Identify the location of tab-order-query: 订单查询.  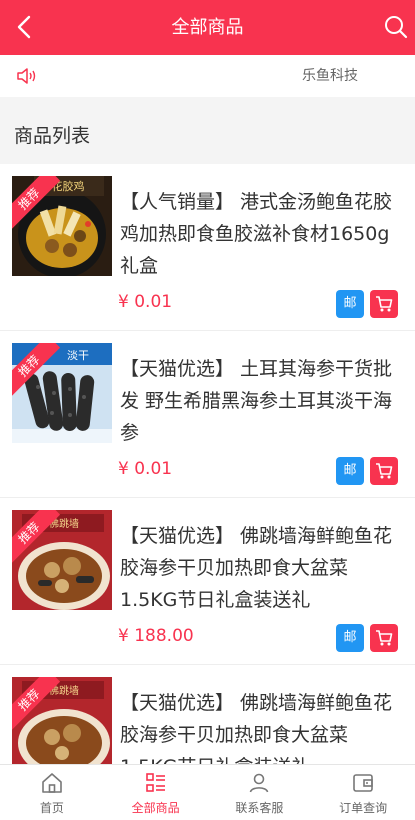
(363, 792).